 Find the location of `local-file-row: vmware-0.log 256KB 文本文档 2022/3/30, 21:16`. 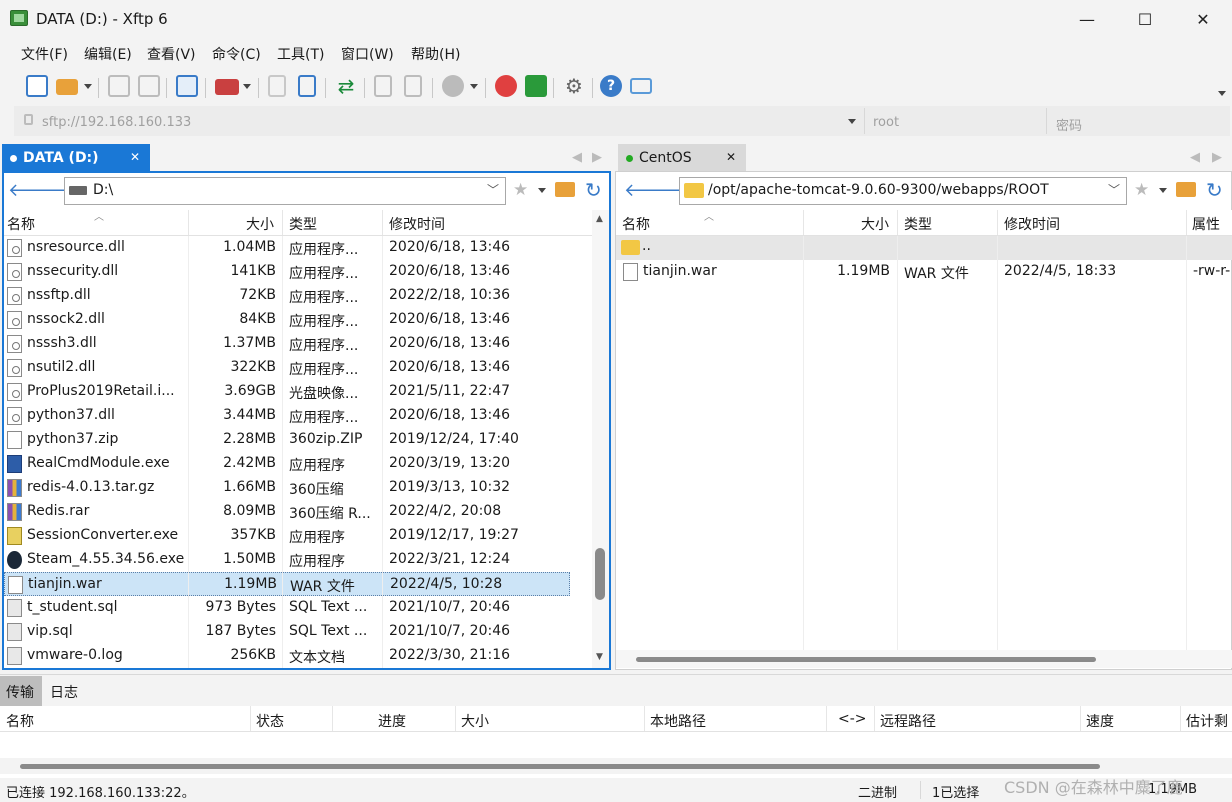

local-file-row: vmware-0.log 256KB 文本文档 2022/3/30, 21:16 is located at coordinates (298, 656).